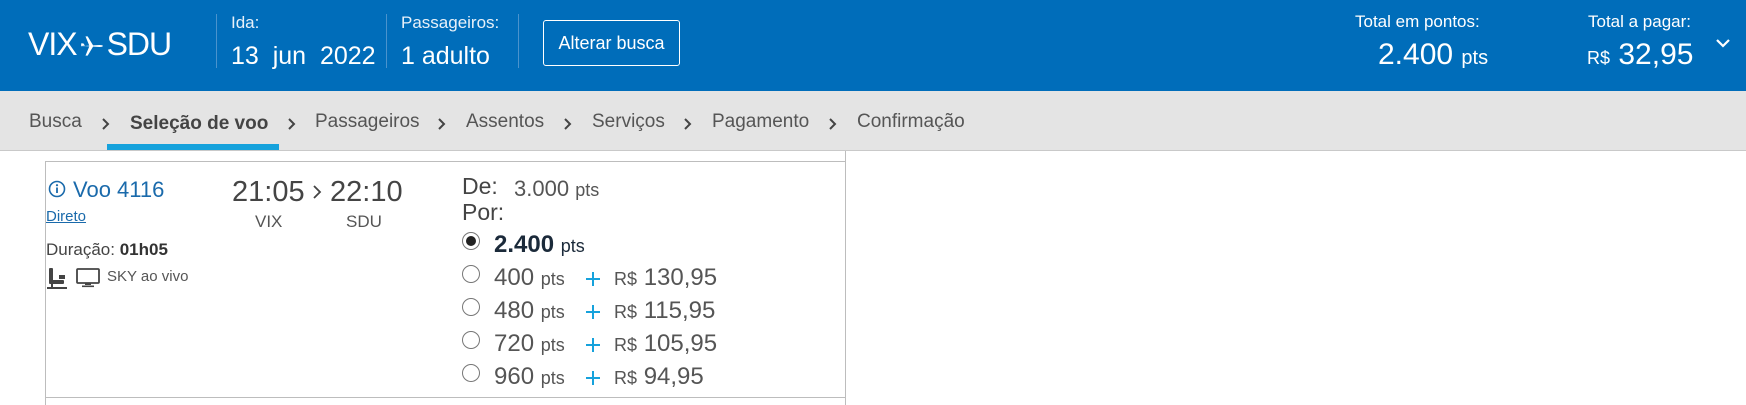 The height and width of the screenshot is (405, 1746). I want to click on breadcrumb-confirmacao: Confirmação, so click(911, 122).